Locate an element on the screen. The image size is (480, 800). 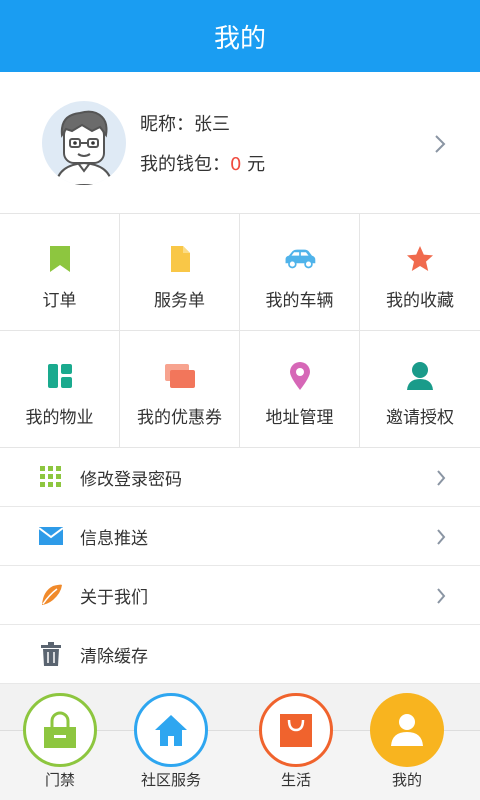
list-item-message-push: 信息推送 is located at coordinates (240, 536).